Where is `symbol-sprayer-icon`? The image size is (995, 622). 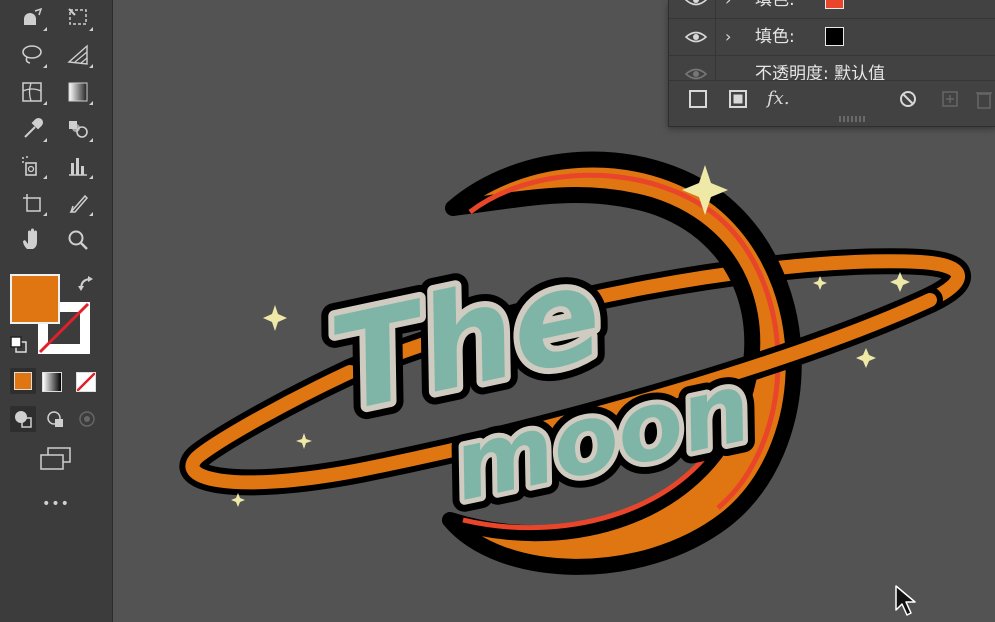
symbol-sprayer-icon is located at coordinates (32, 166).